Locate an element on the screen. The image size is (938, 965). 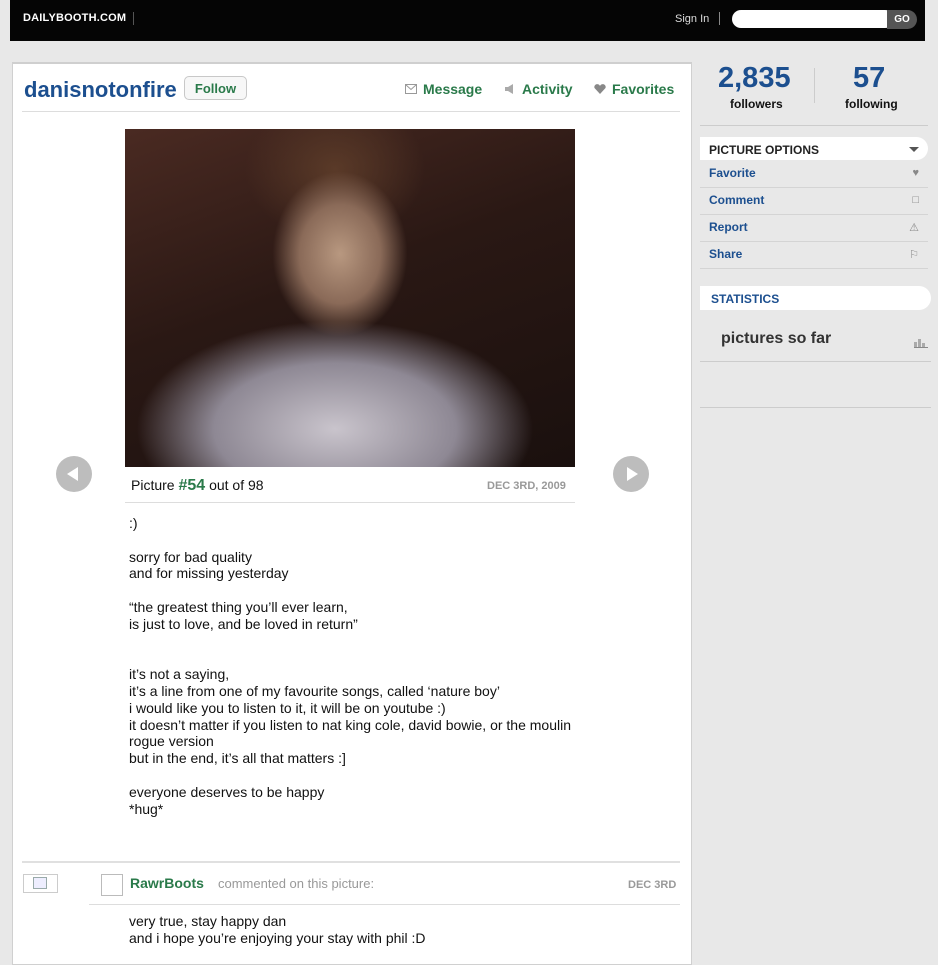
commenter-name: RawrBoots is located at coordinates (167, 883).